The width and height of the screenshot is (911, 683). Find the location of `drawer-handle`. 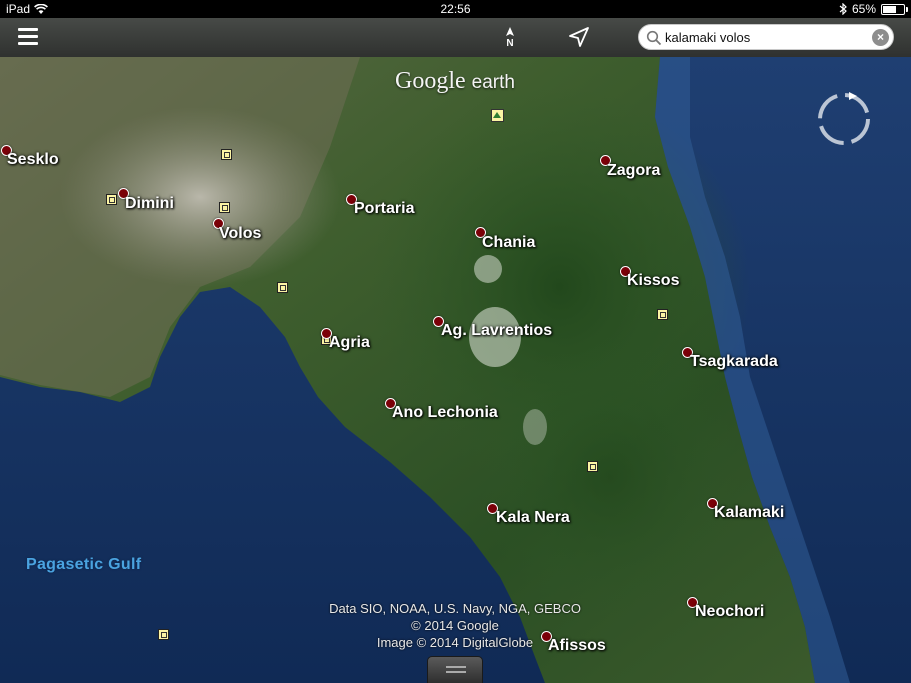

drawer-handle is located at coordinates (455, 669).